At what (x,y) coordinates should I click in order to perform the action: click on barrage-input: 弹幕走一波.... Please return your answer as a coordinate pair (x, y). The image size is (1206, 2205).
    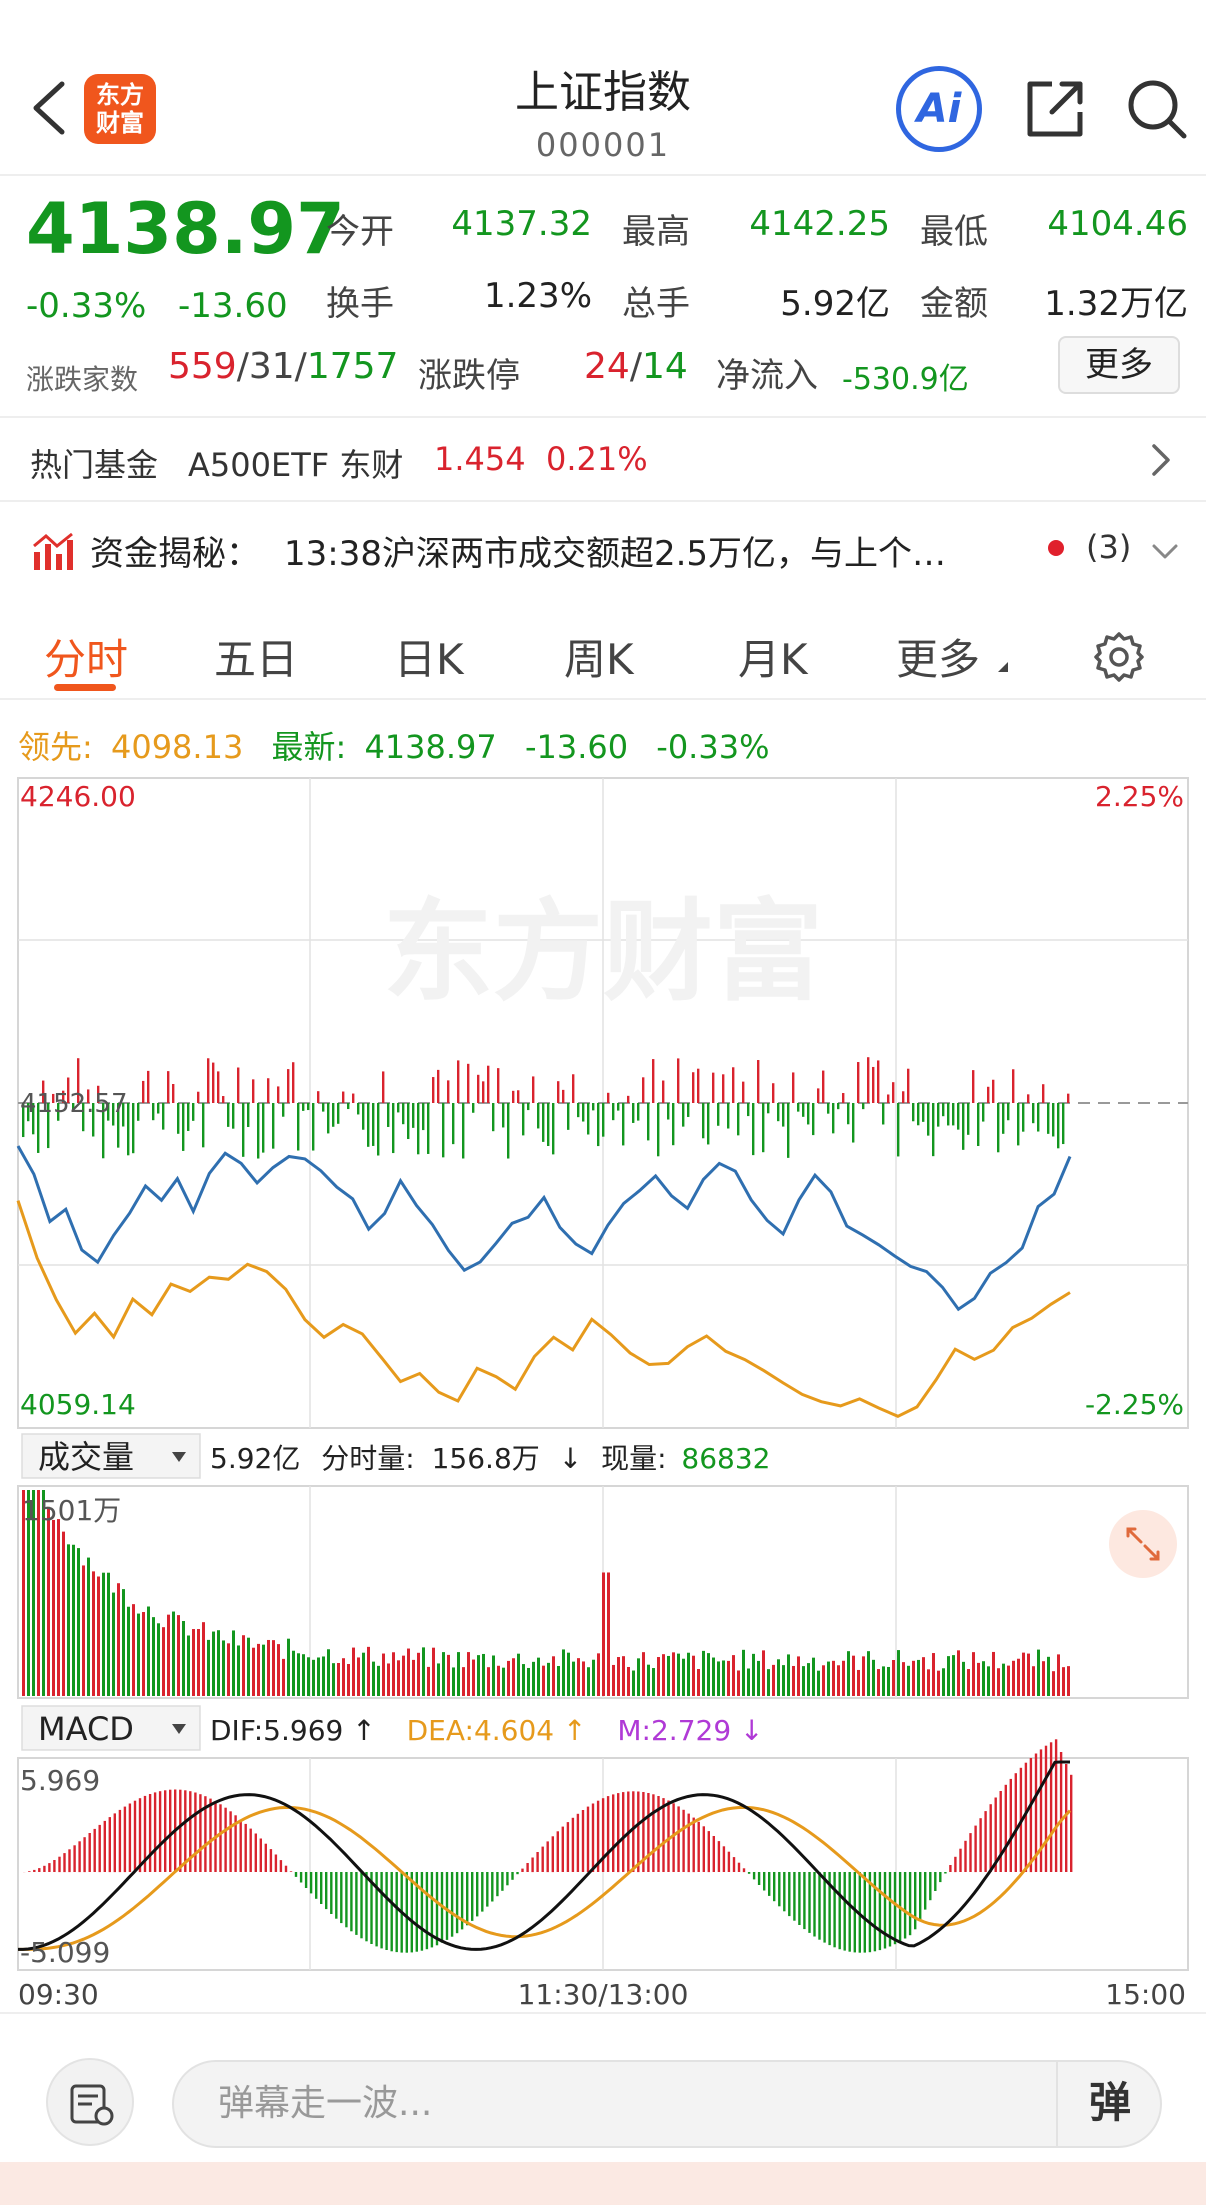
    Looking at the image, I should click on (667, 2104).